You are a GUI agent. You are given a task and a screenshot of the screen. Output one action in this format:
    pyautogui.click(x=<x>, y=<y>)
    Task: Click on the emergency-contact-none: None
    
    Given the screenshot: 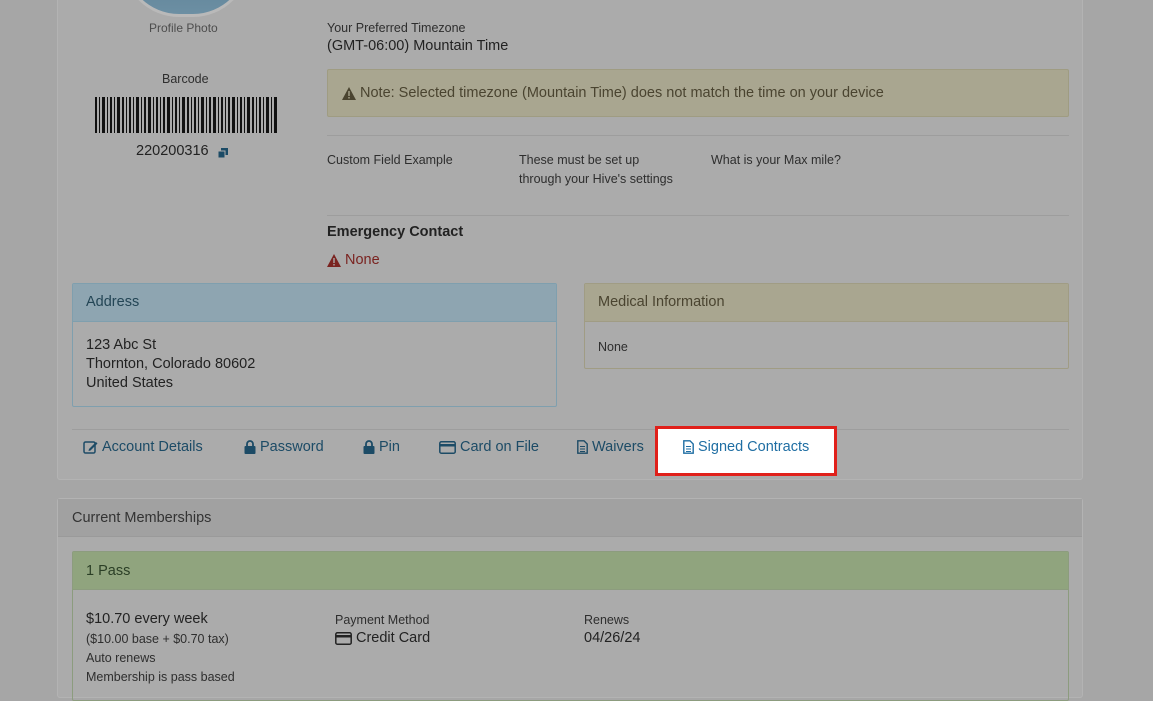 What is the action you would take?
    pyautogui.click(x=362, y=260)
    